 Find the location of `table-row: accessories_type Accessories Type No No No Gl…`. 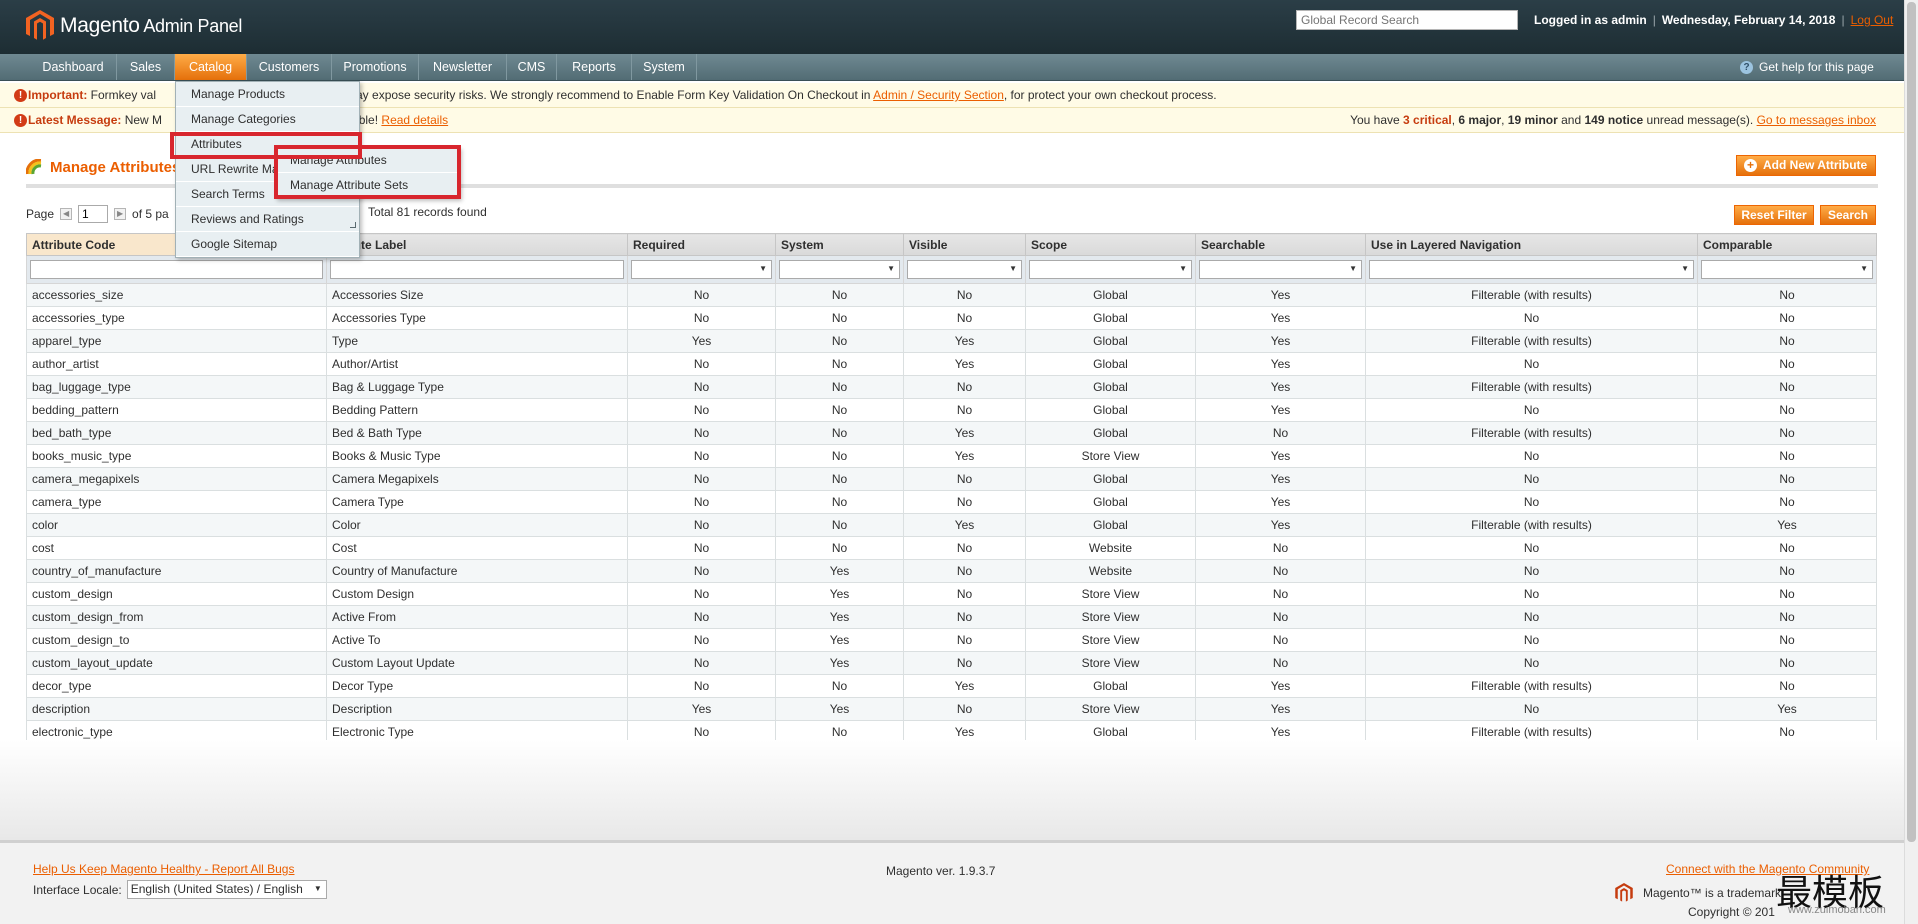

table-row: accessories_type Accessories Type No No No Gl… is located at coordinates (951, 318).